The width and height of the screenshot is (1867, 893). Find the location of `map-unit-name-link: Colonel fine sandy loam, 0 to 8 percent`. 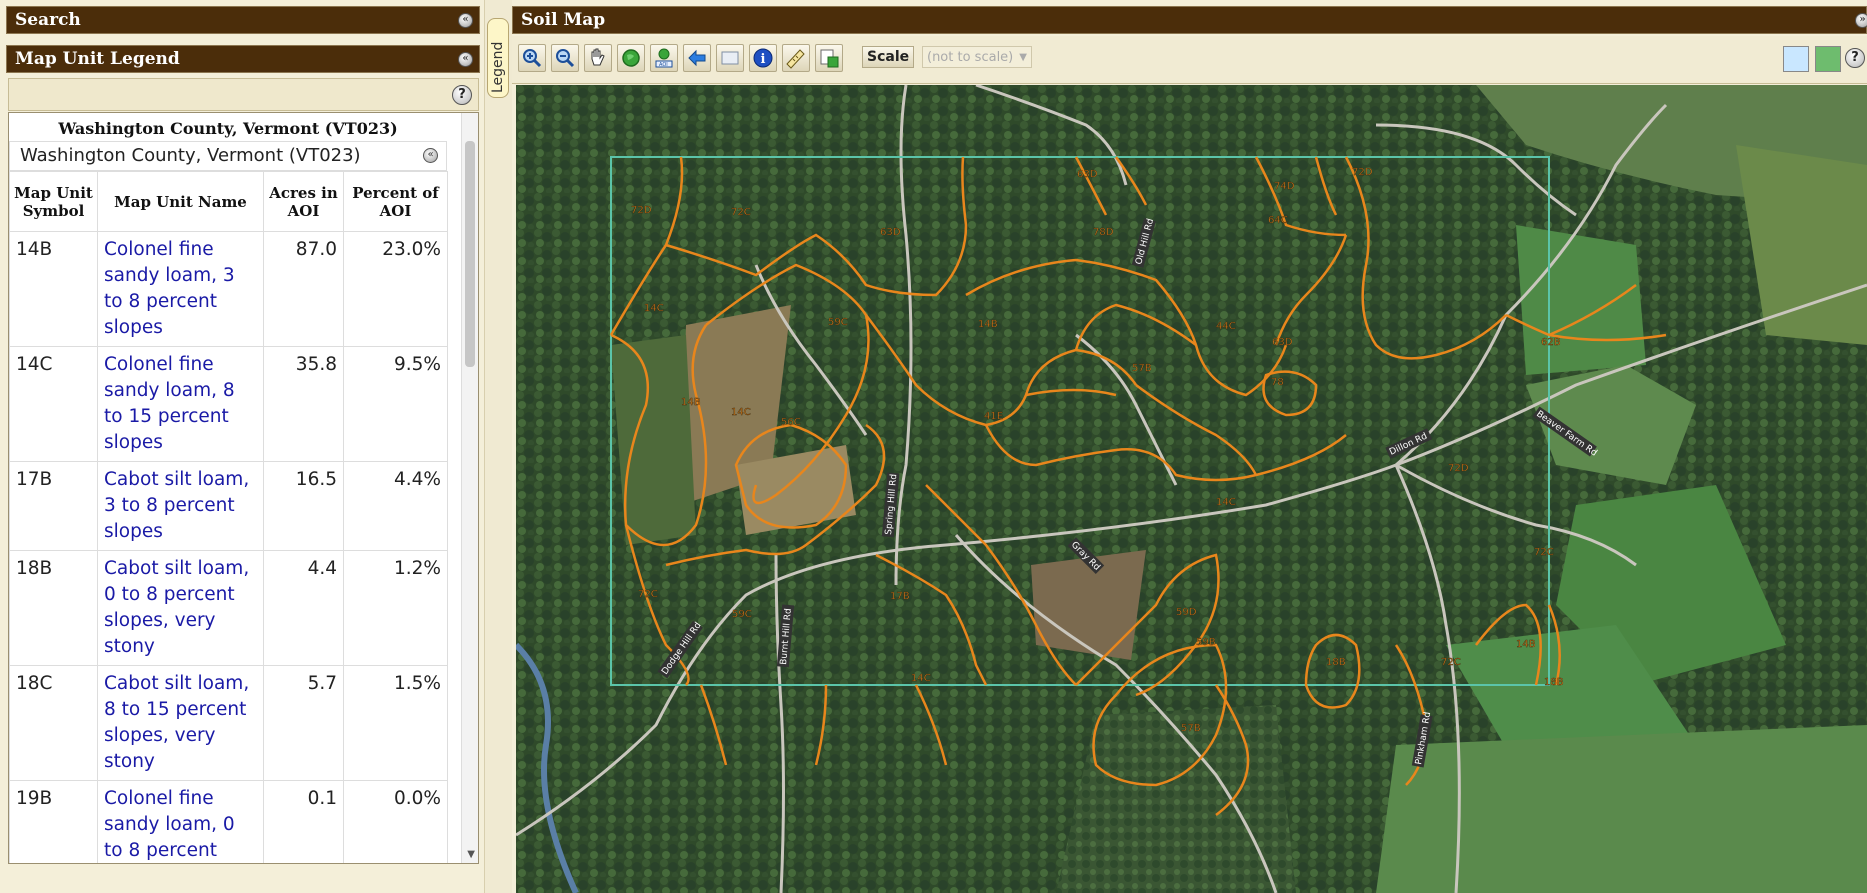

map-unit-name-link: Colonel fine sandy loam, 0 to 8 percent is located at coordinates (180, 821).